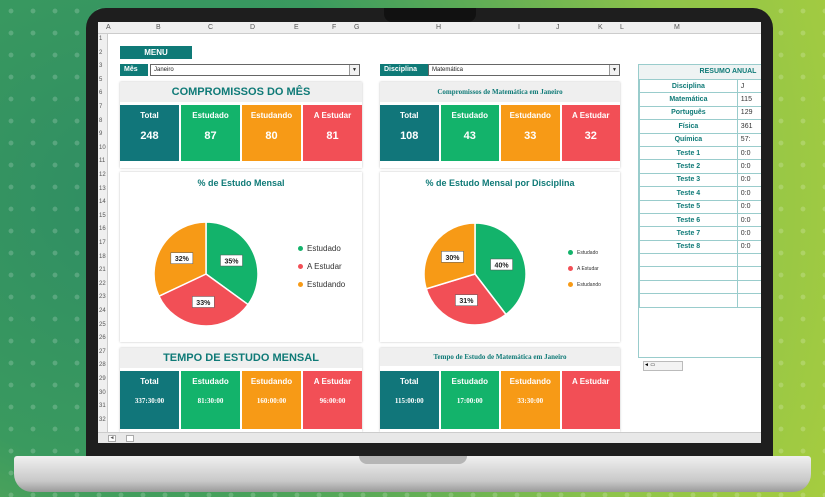 The image size is (825, 497). Describe the element at coordinates (100, 134) in the screenshot. I see `row-header: 9` at that location.